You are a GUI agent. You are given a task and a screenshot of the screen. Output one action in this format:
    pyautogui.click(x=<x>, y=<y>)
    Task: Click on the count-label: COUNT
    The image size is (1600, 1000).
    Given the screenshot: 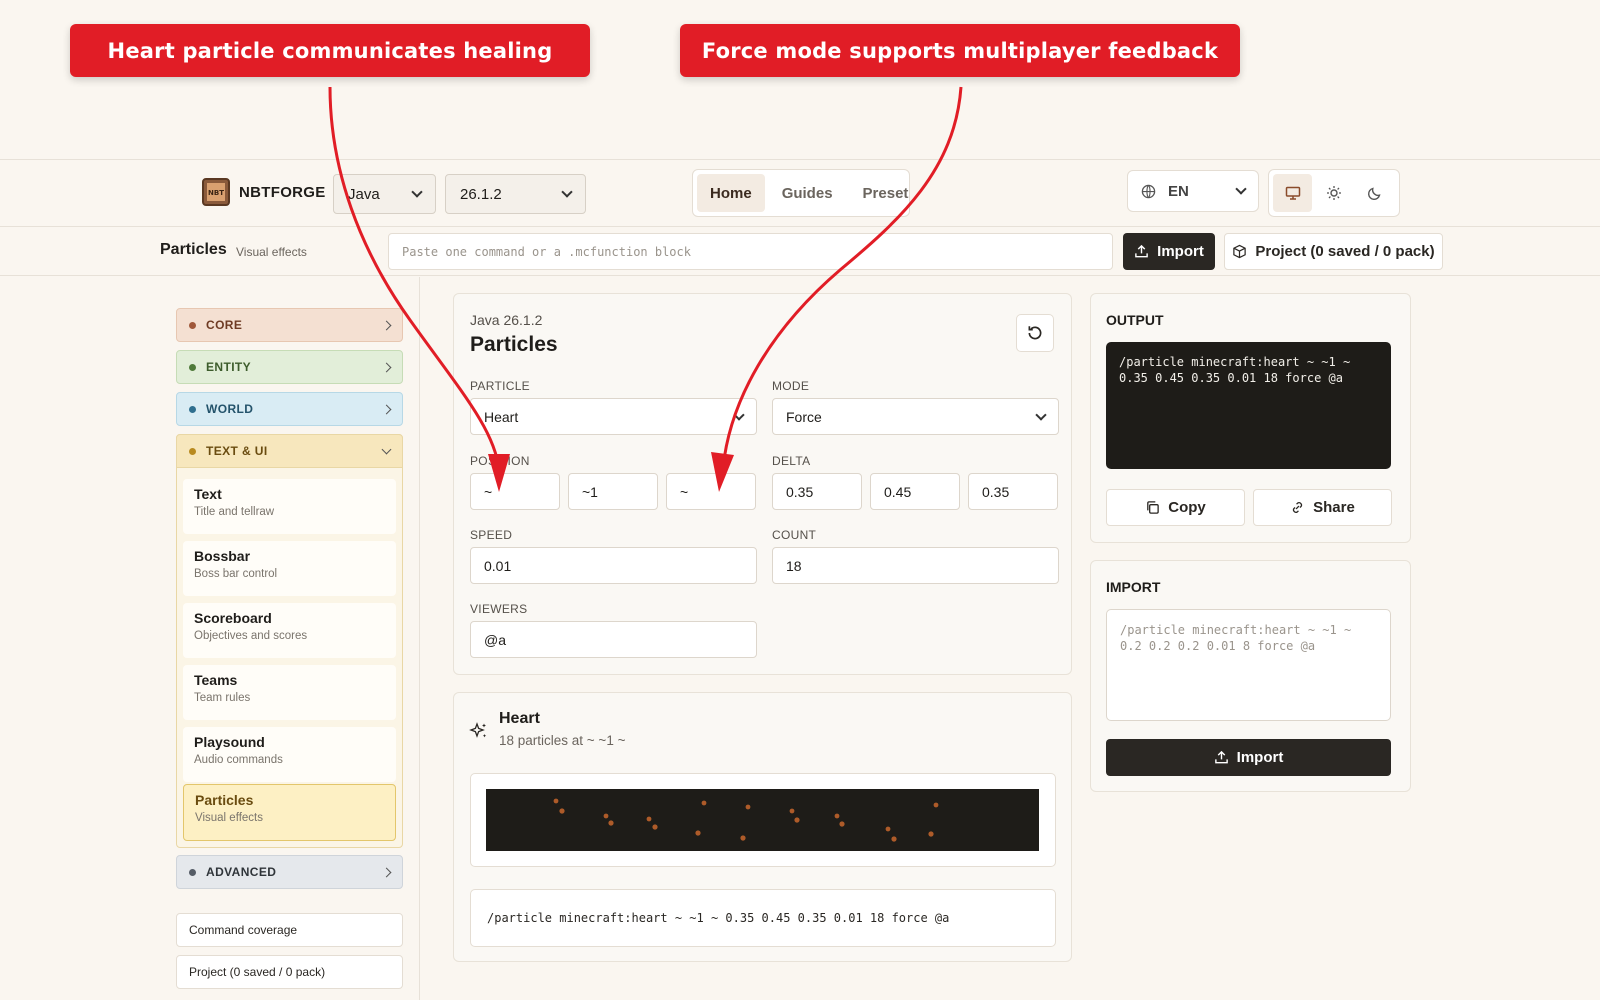 What is the action you would take?
    pyautogui.click(x=794, y=535)
    